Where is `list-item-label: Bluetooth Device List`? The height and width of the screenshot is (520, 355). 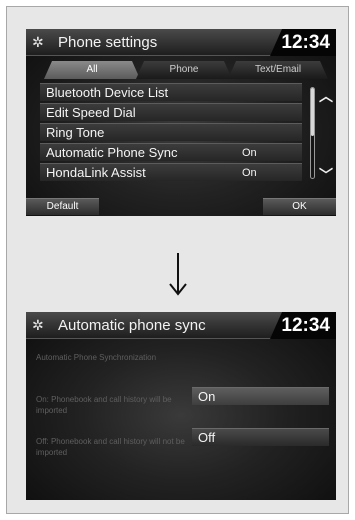 list-item-label: Bluetooth Device List is located at coordinates (107, 92).